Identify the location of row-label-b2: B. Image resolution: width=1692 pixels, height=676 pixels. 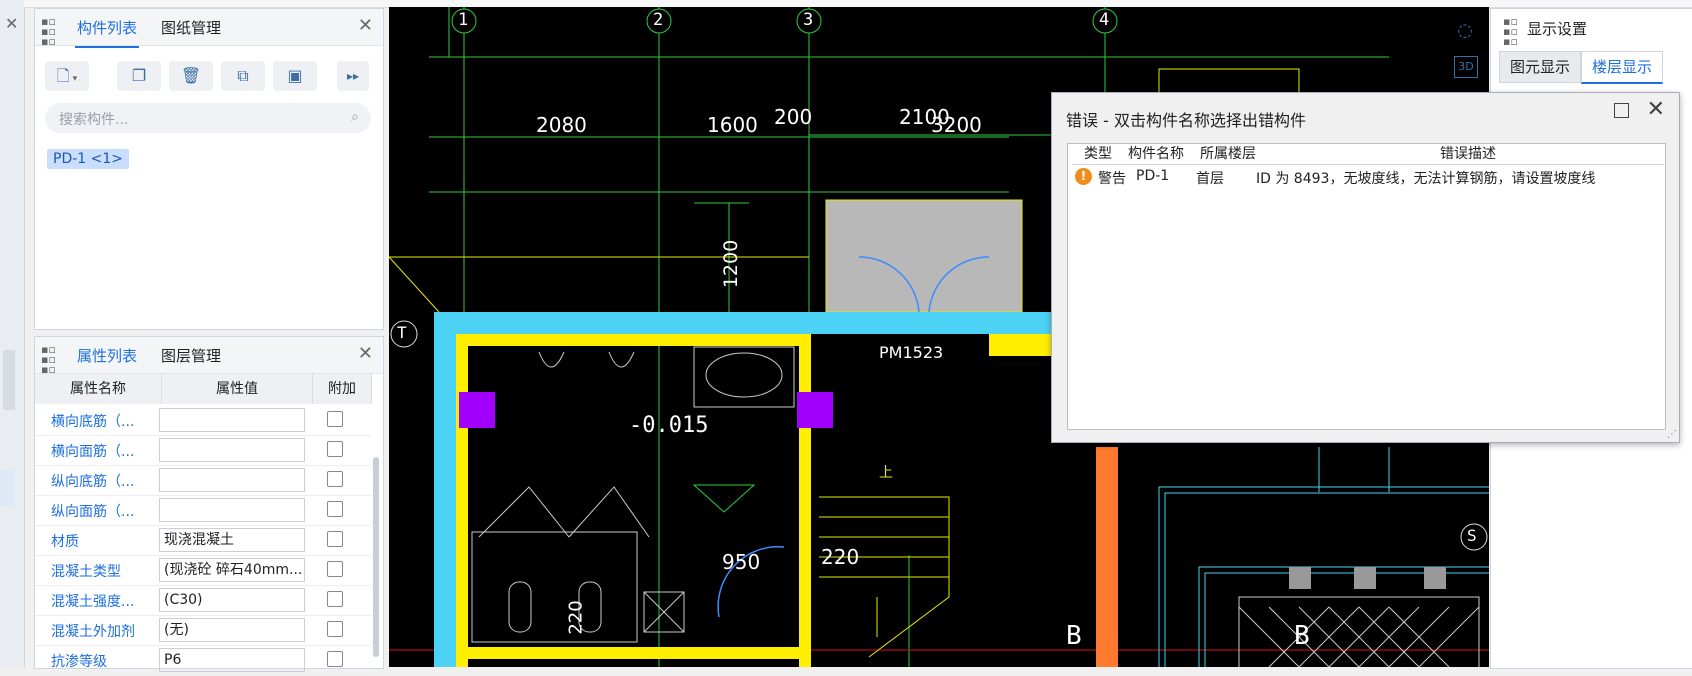
(1302, 636).